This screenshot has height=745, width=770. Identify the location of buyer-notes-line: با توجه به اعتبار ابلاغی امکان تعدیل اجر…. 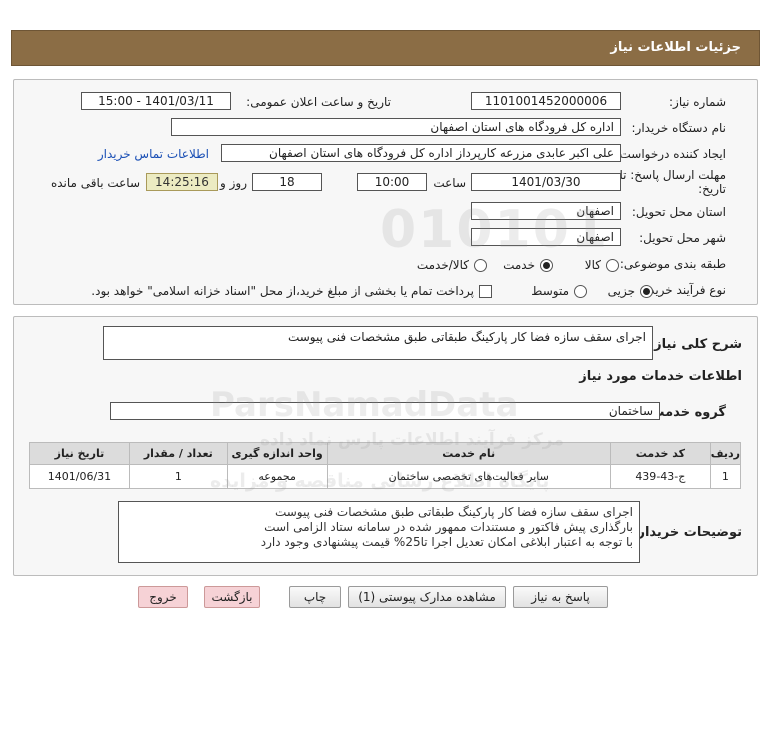
(446, 542).